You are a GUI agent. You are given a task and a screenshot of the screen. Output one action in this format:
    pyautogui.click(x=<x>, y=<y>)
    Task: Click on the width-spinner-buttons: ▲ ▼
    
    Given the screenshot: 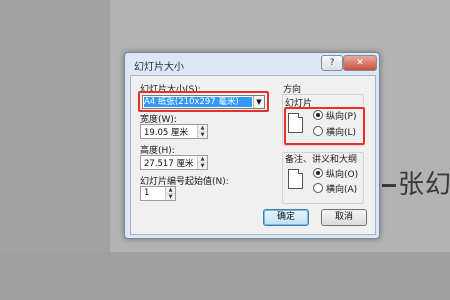 What is the action you would take?
    pyautogui.click(x=202, y=131)
    